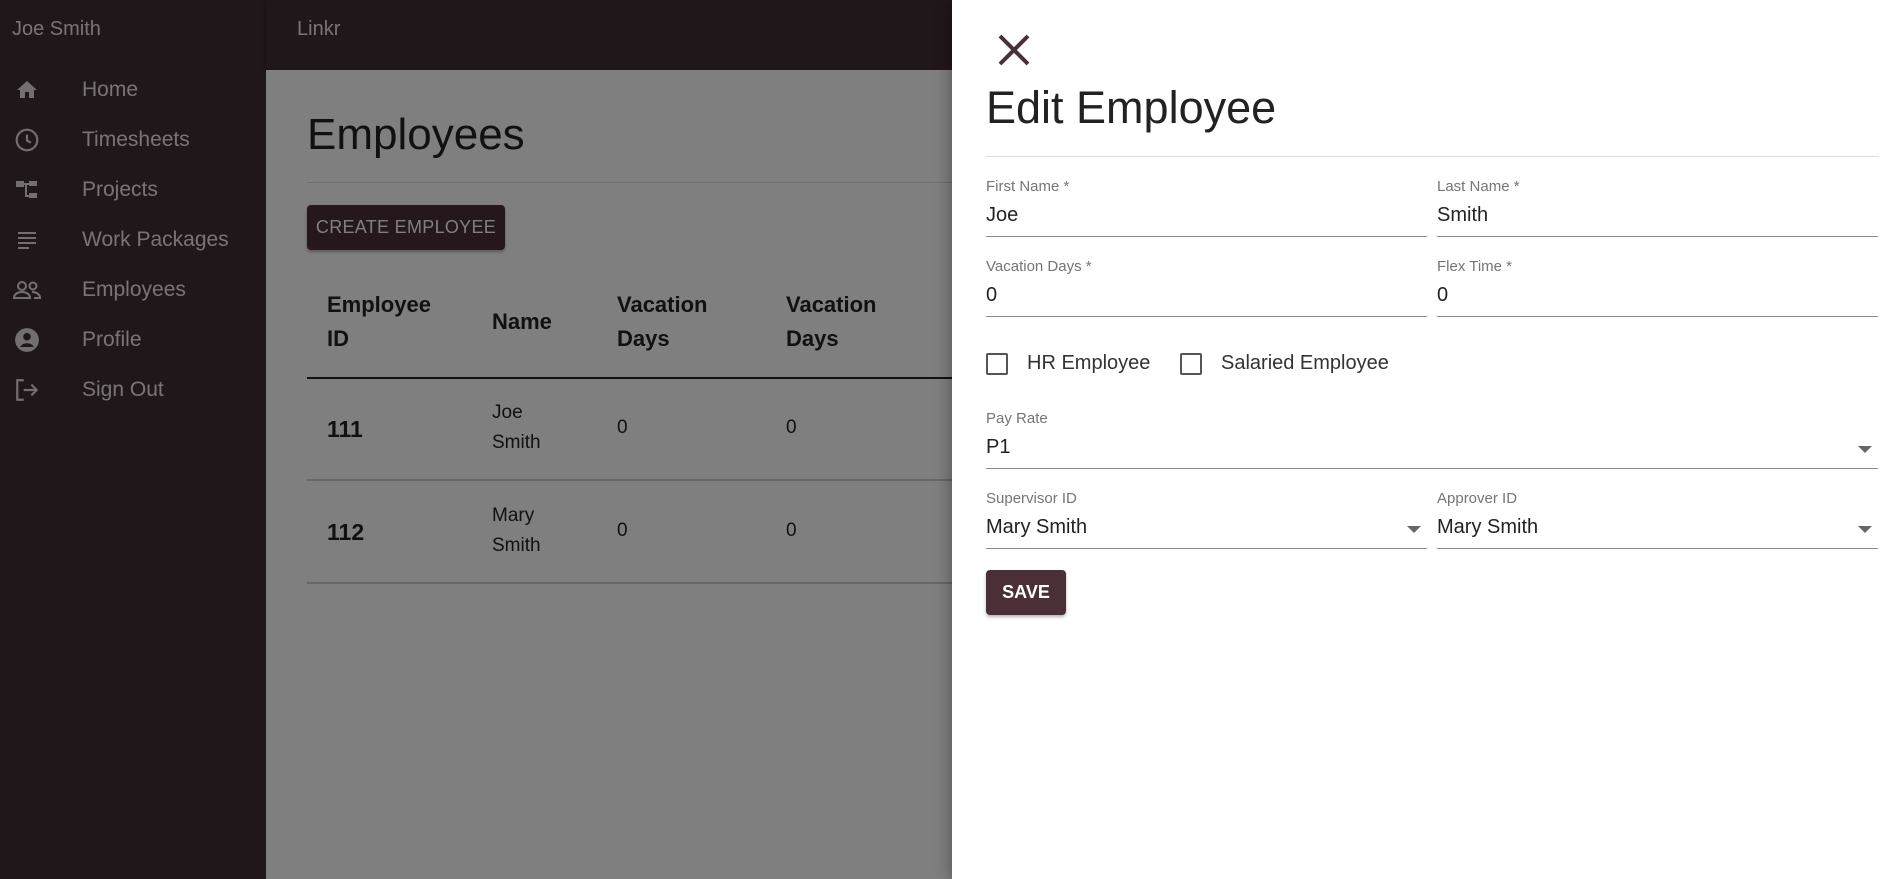 The width and height of the screenshot is (1883, 879). What do you see at coordinates (1028, 186) in the screenshot?
I see `first-name-label: First Name *` at bounding box center [1028, 186].